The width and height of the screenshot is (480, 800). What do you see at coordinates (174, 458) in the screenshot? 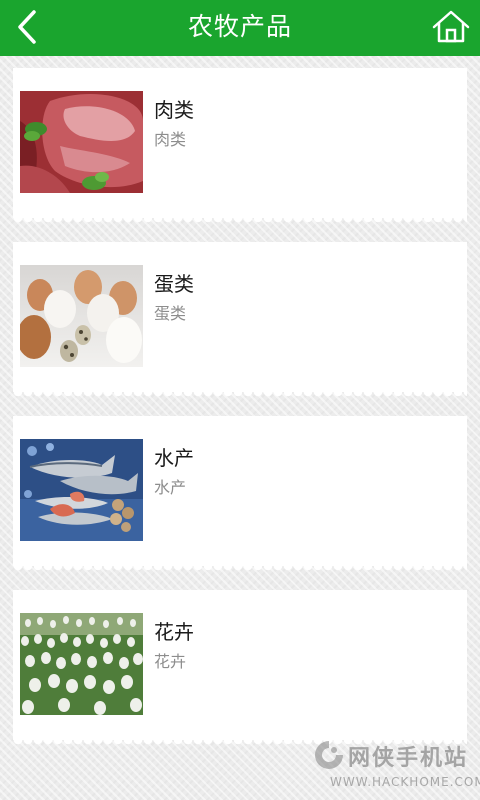
I see `item-title: 水产` at bounding box center [174, 458].